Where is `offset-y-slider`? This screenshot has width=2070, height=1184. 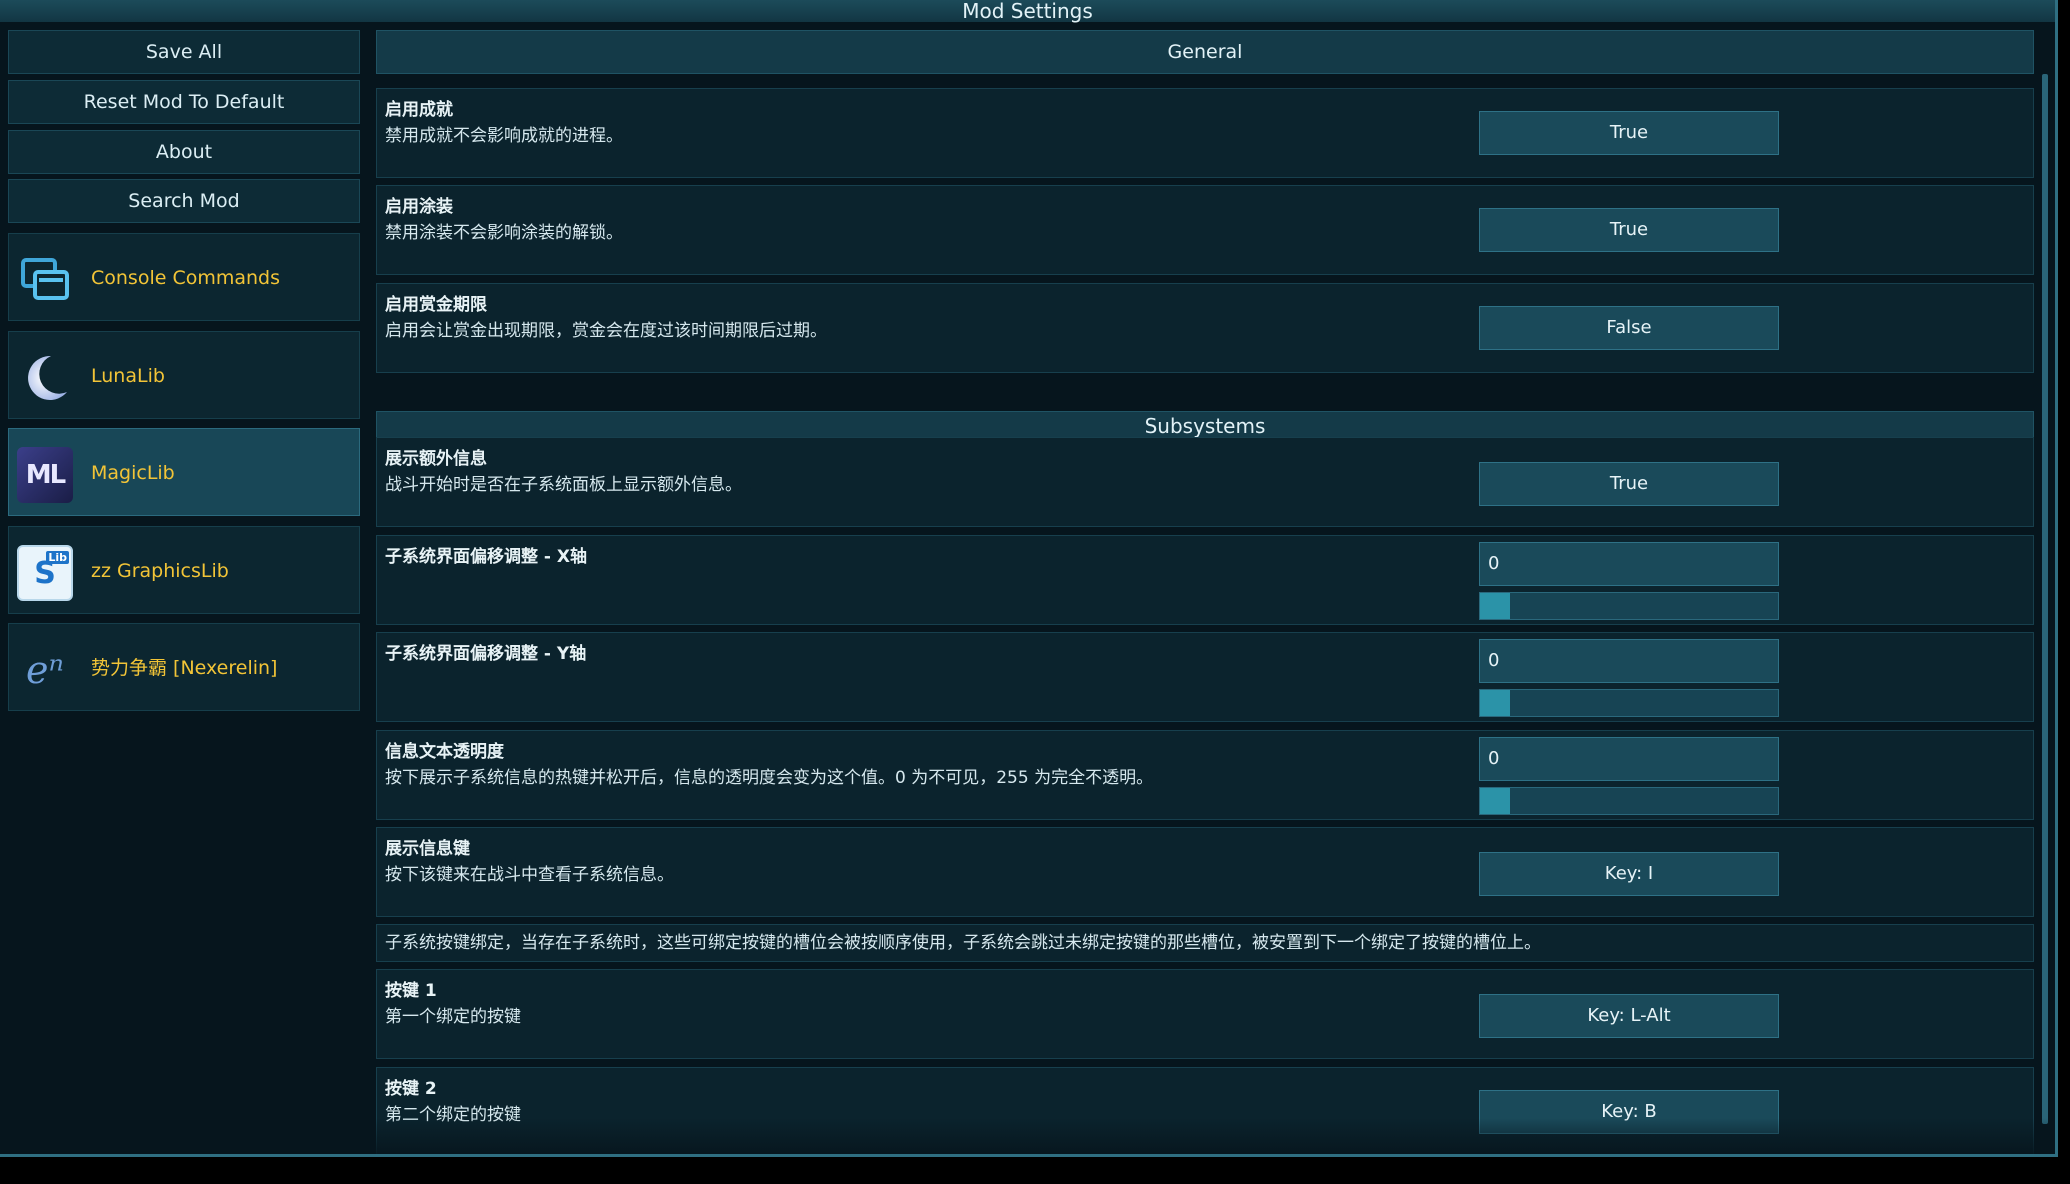
offset-y-slider is located at coordinates (1629, 703).